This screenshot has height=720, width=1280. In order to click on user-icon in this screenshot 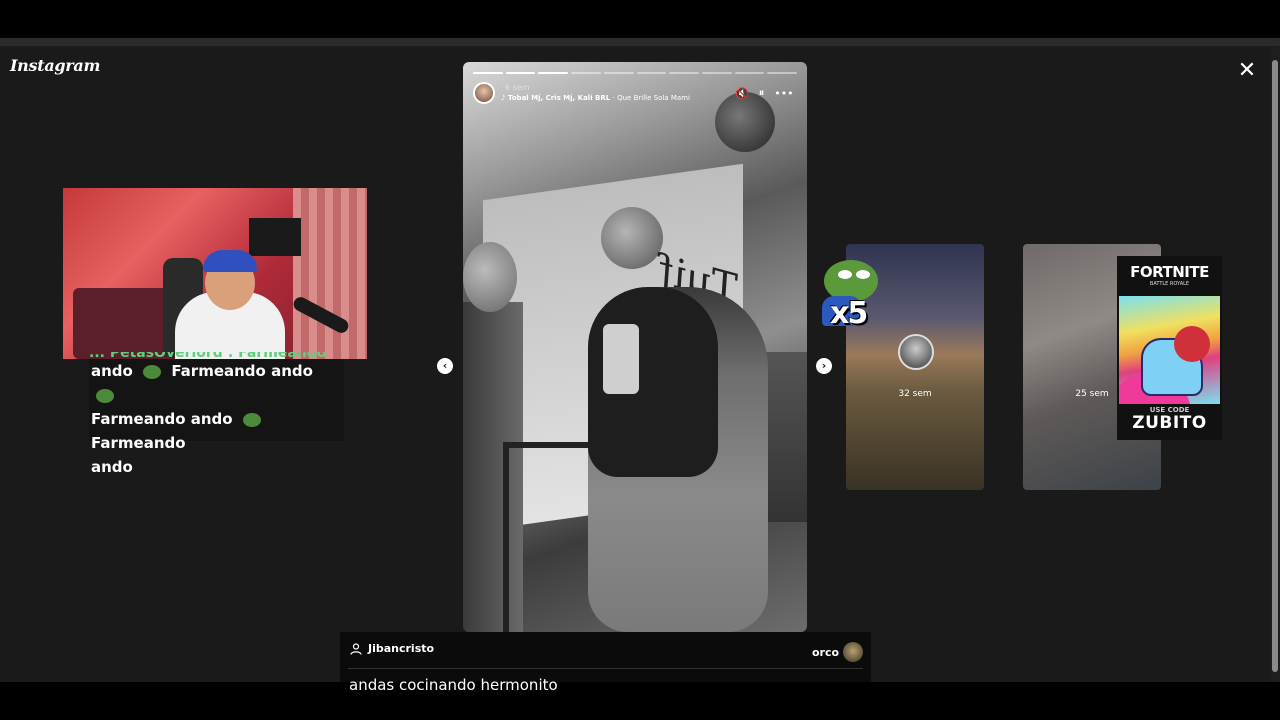, I will do `click(356, 648)`.